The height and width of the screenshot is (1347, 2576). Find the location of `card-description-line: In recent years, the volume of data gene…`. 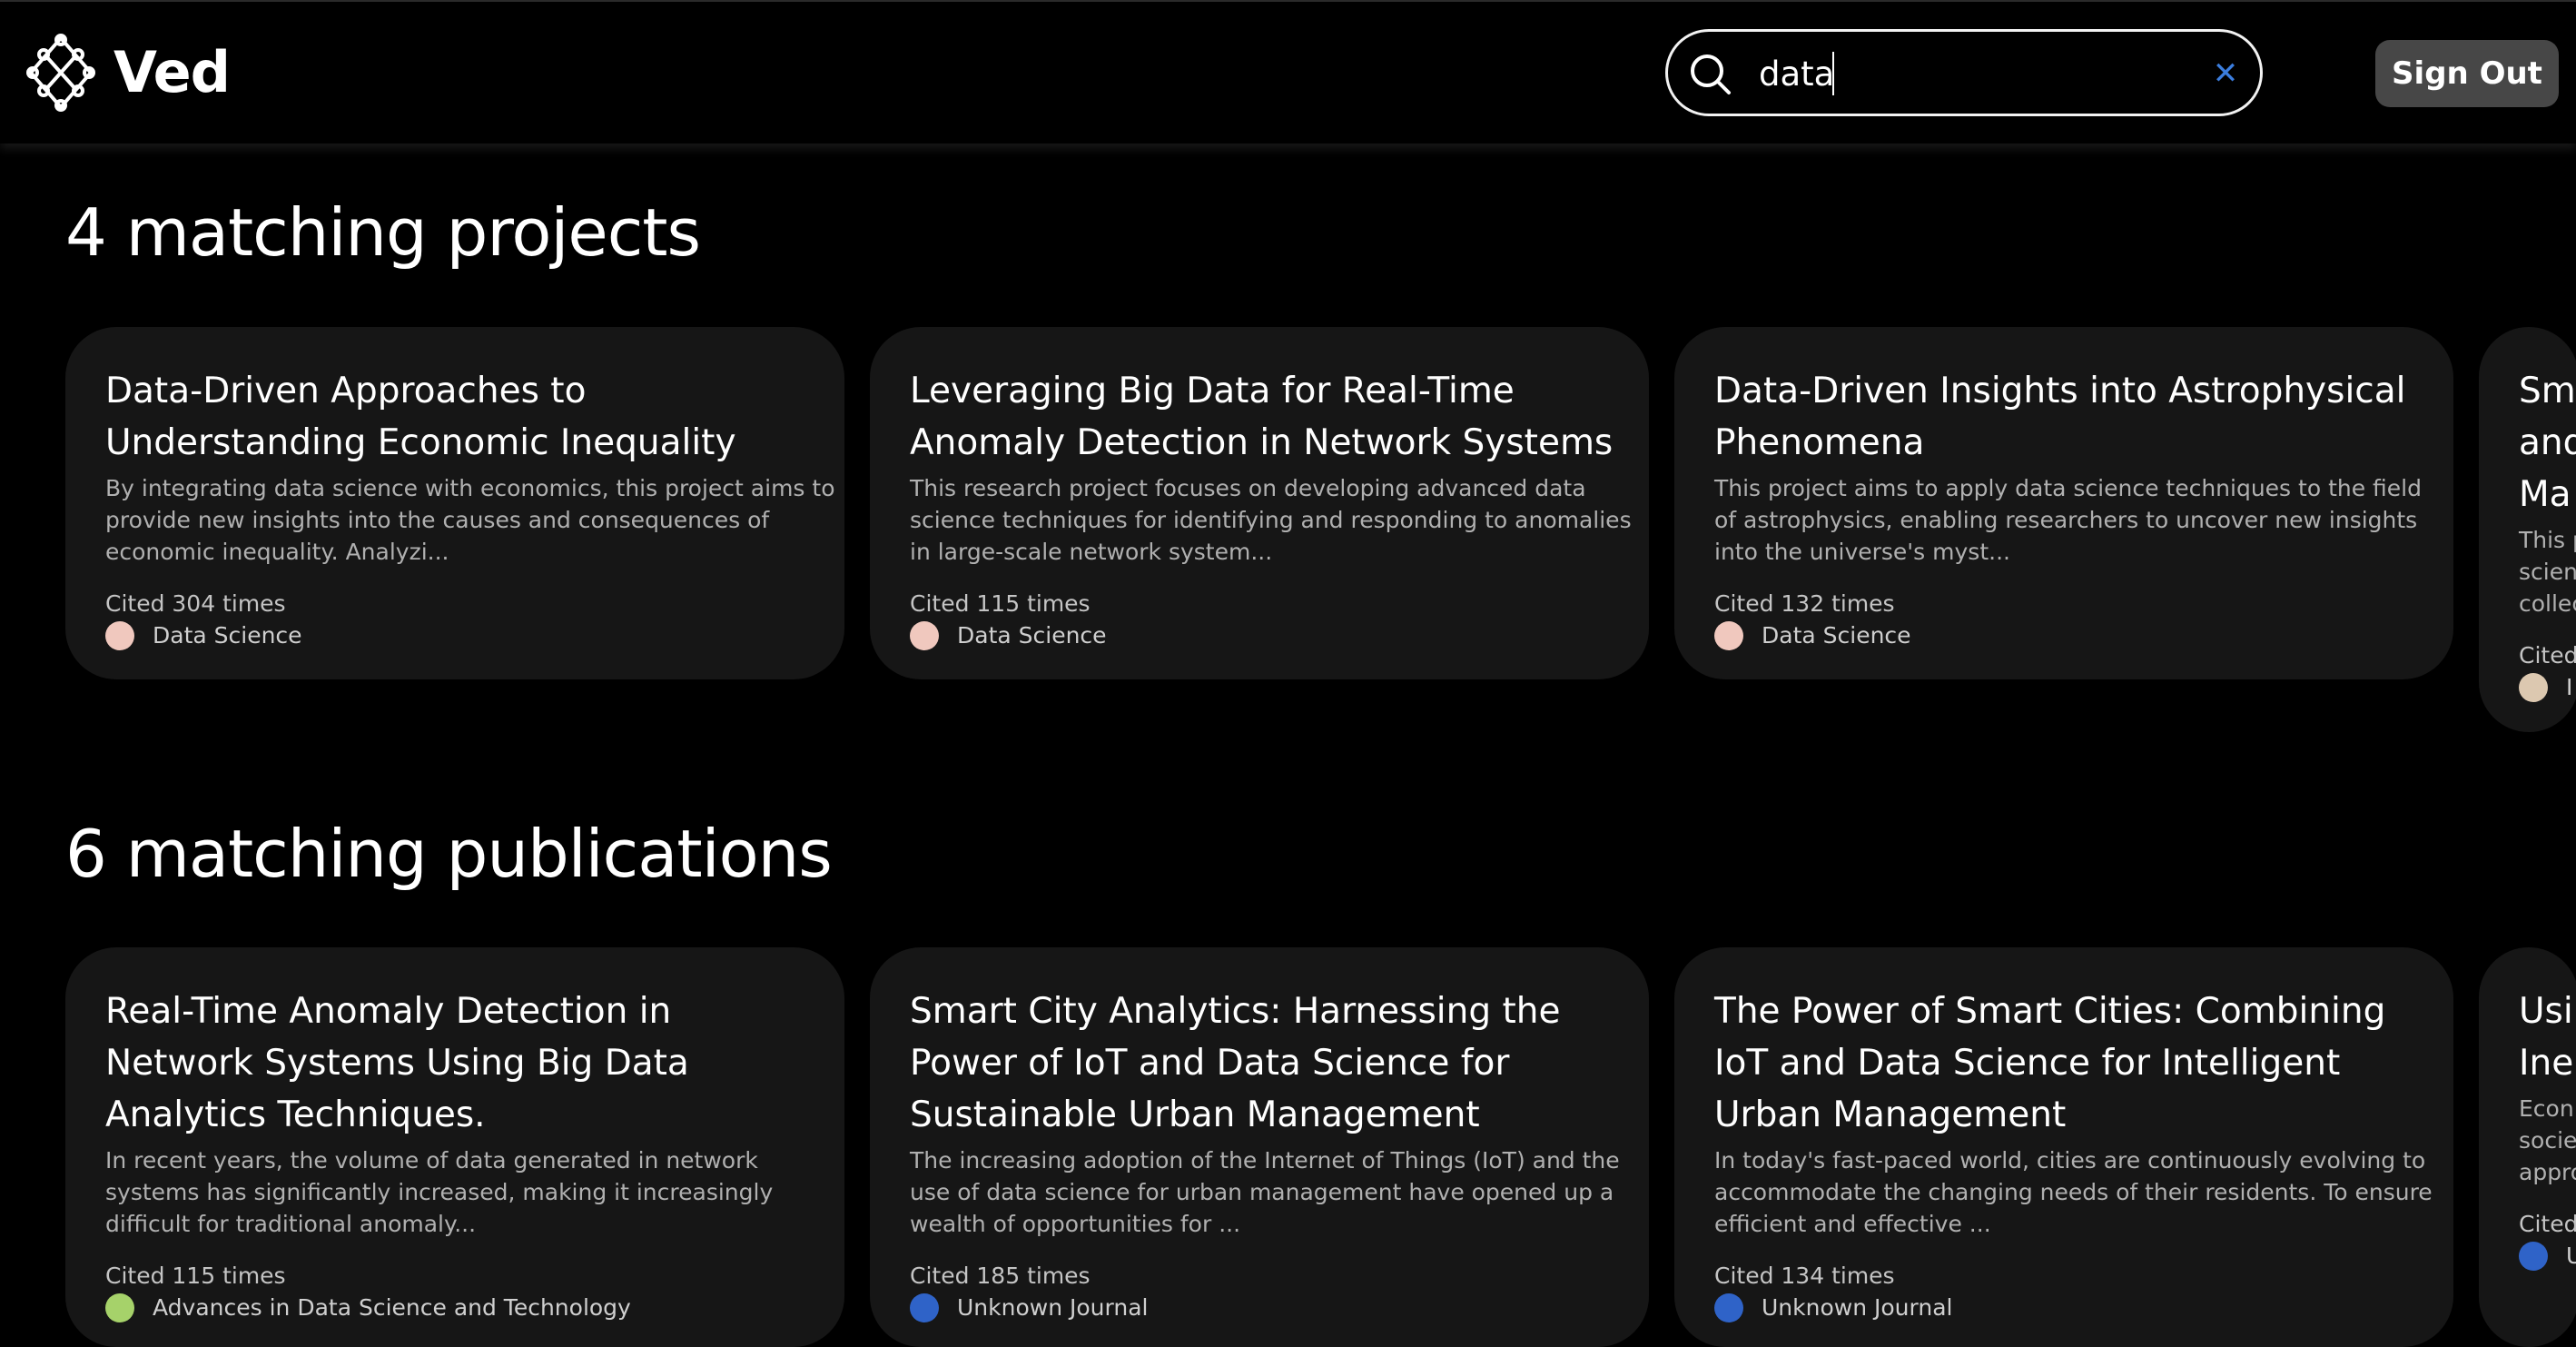

card-description-line: In recent years, the volume of data gene… is located at coordinates (431, 1160).